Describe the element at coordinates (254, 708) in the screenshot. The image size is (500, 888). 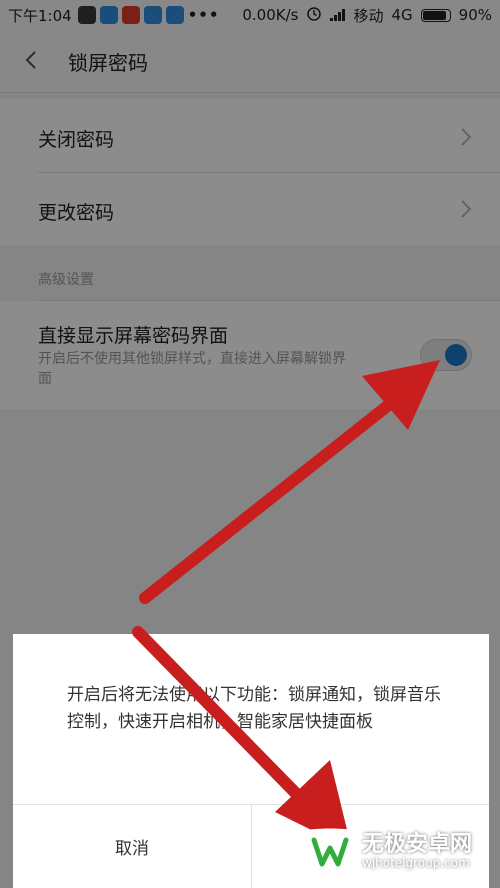
I see `dialog-message: 开启后将无法使用以下功能：锁屏通知，锁屏音乐控制，快速开启相机，智能家居快捷面板` at that location.